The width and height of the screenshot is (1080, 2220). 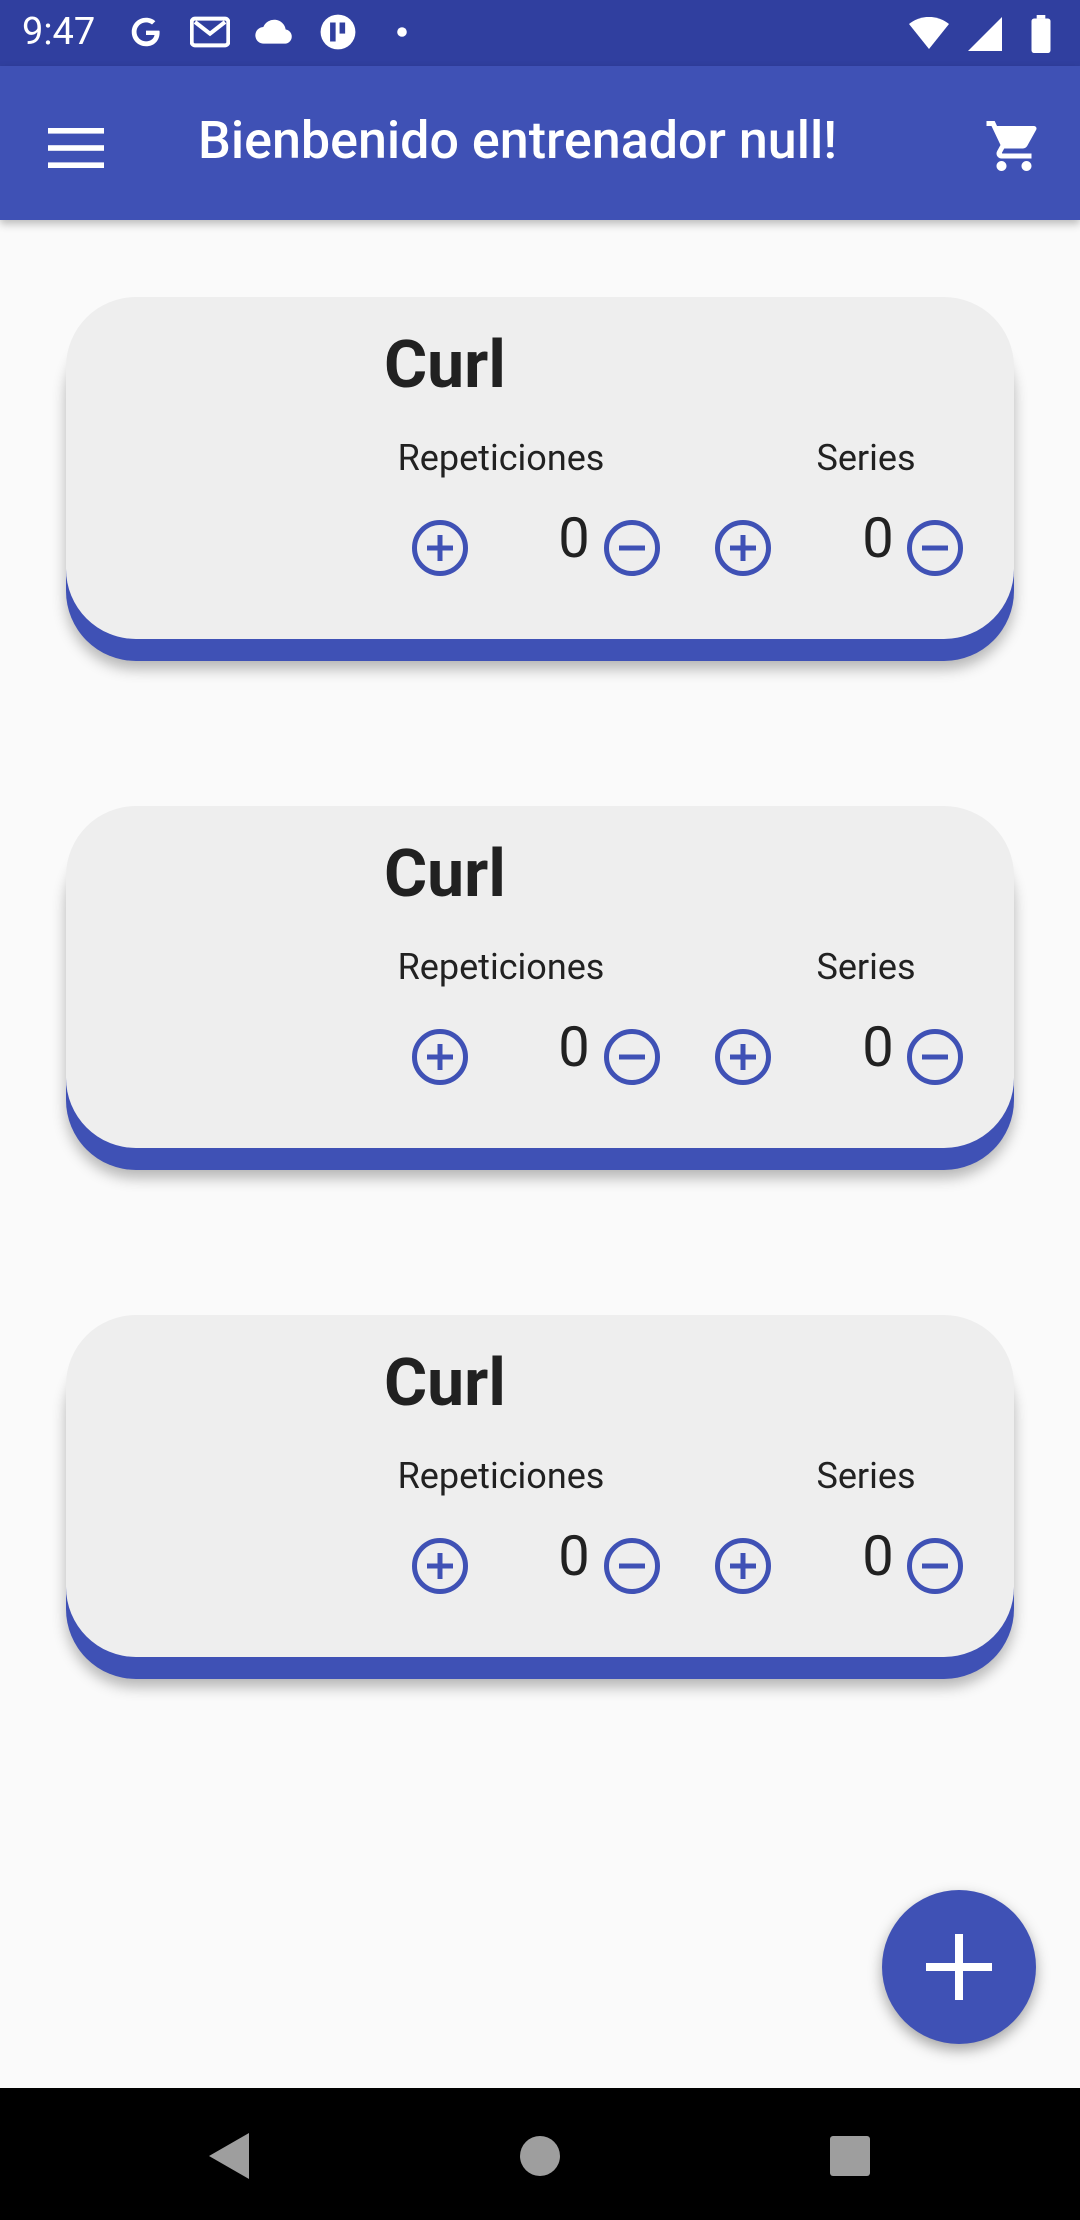 I want to click on system-nav-bar, so click(x=540, y=2154).